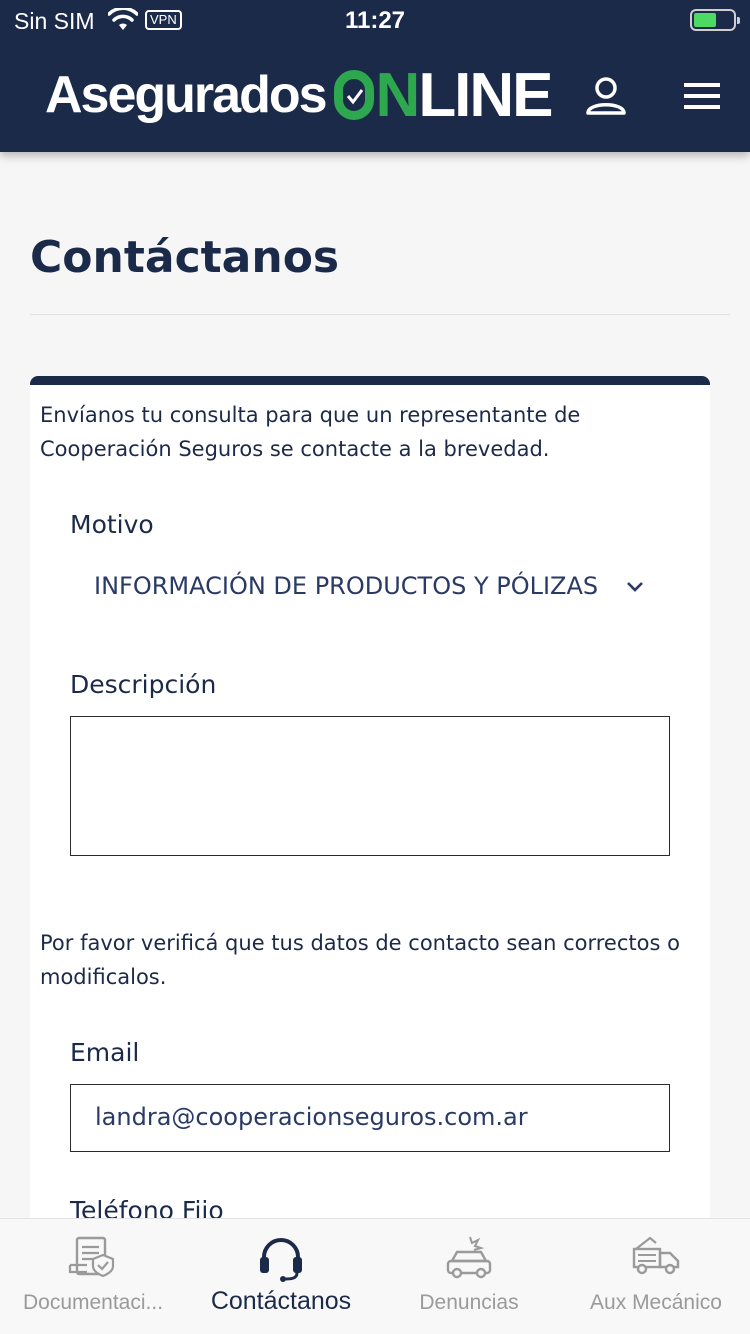 Image resolution: width=750 pixels, height=1334 pixels. I want to click on status-bar: Sin SIM VPN 11:27, so click(375, 20).